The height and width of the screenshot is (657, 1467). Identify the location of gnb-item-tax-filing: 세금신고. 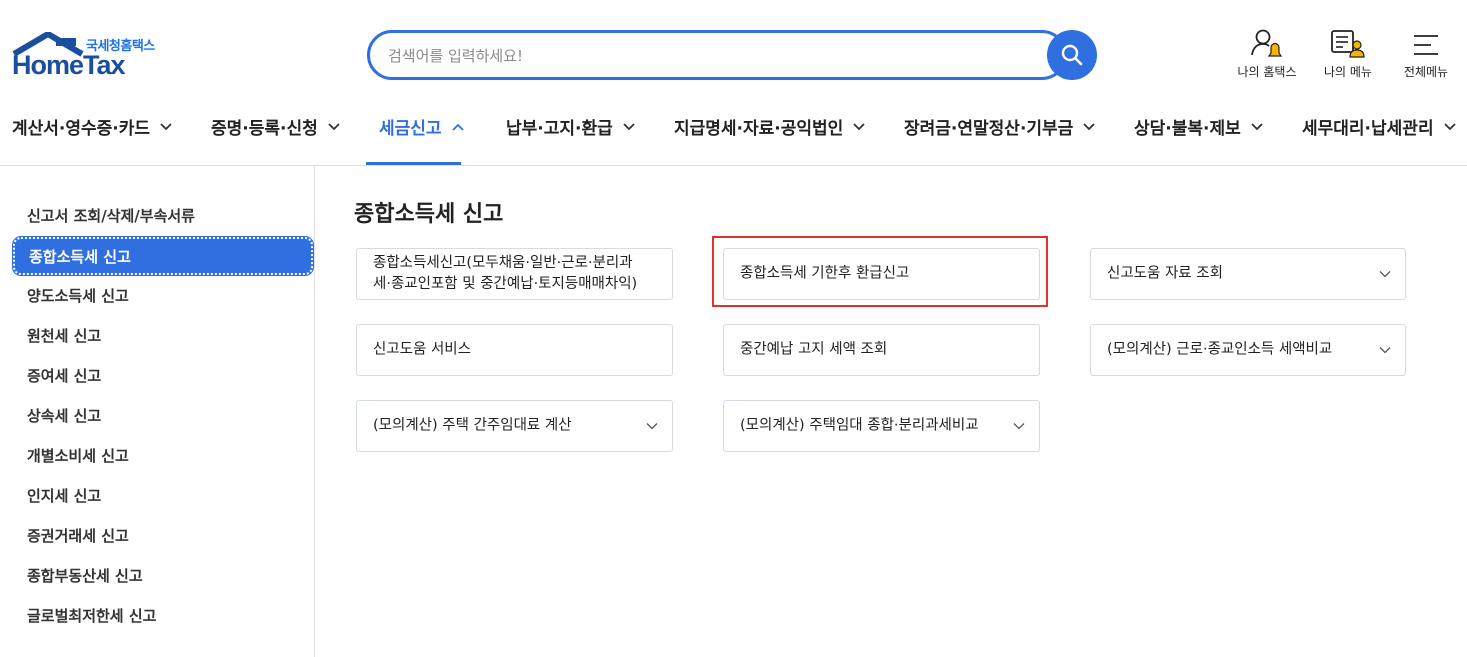
(421, 126).